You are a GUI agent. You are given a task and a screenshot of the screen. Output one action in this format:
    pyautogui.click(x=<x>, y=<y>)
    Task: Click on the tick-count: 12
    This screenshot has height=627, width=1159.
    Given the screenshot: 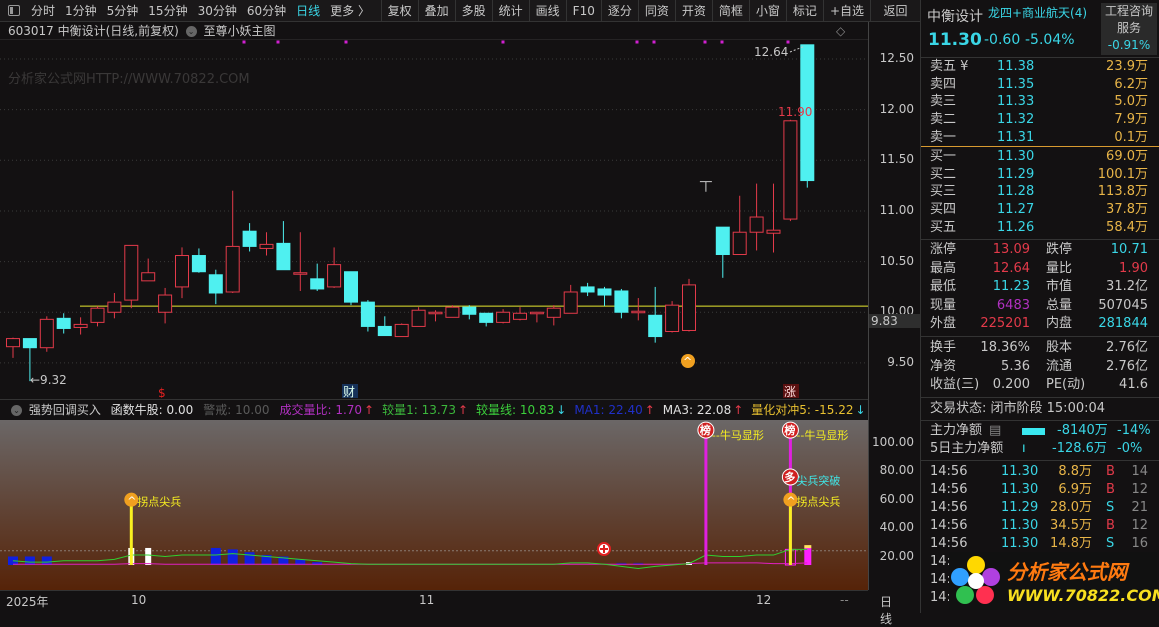 What is the action you would take?
    pyautogui.click(x=1139, y=525)
    